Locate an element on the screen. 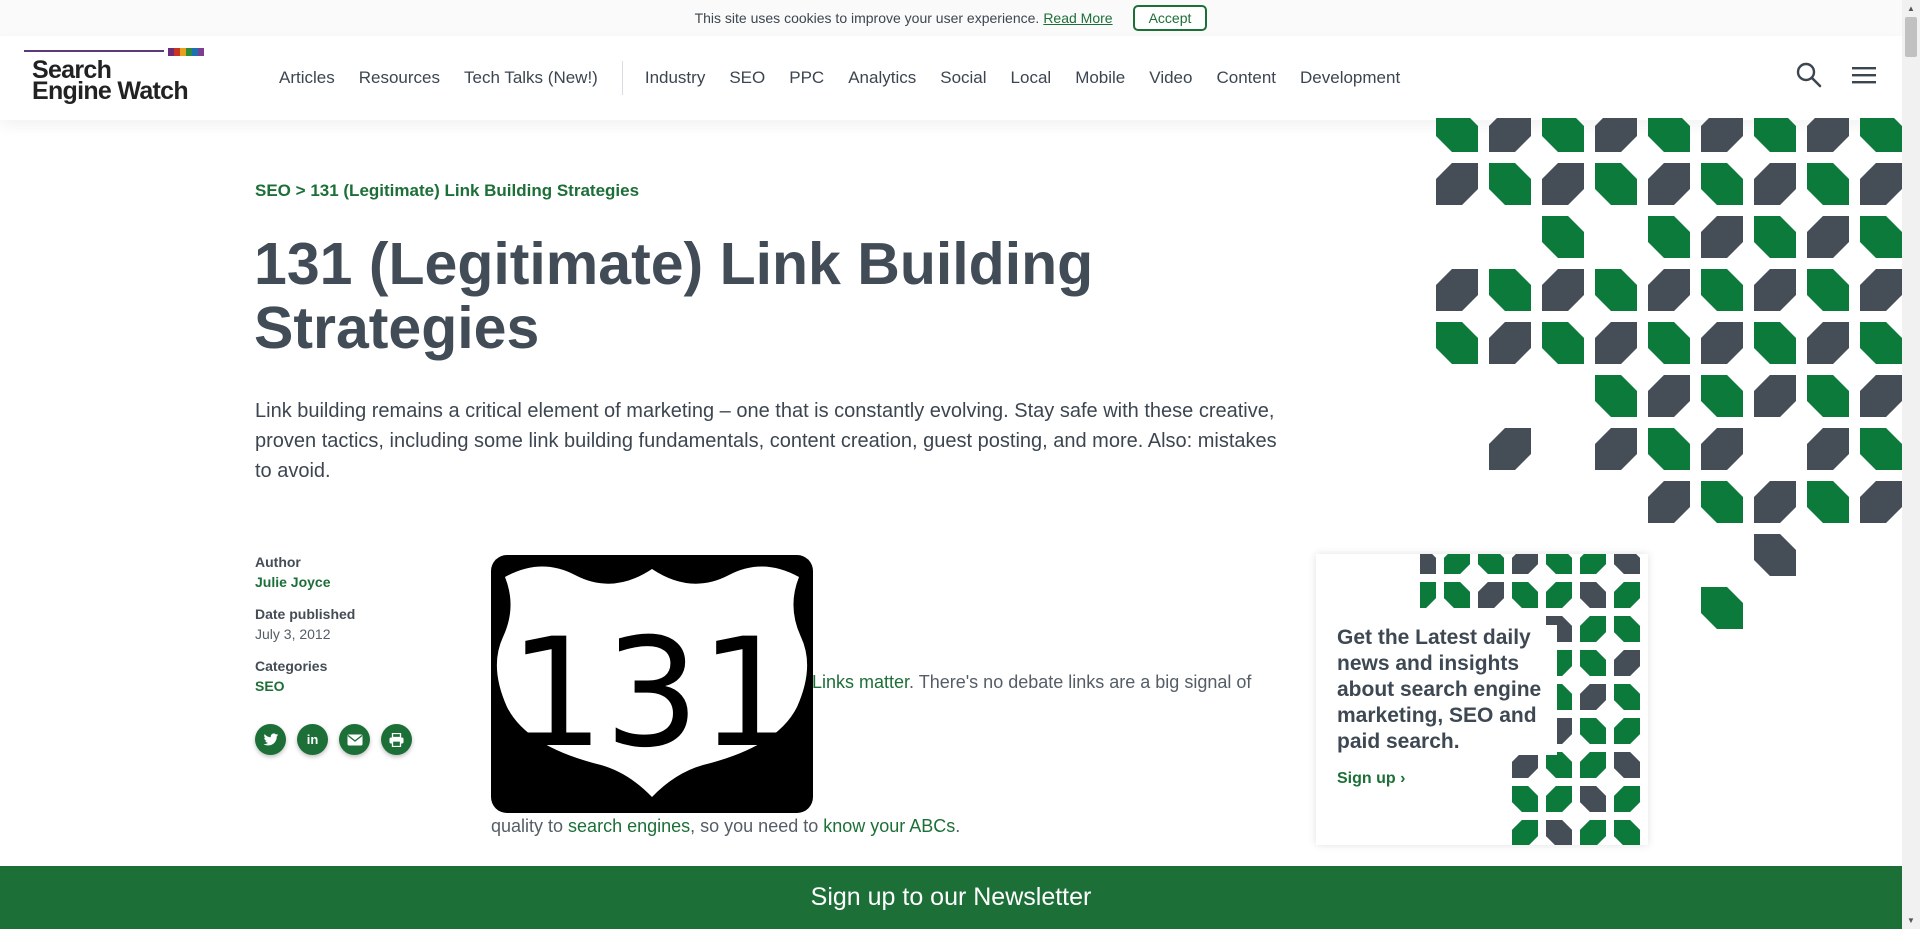 The width and height of the screenshot is (1920, 929). author-label: Author is located at coordinates (278, 562).